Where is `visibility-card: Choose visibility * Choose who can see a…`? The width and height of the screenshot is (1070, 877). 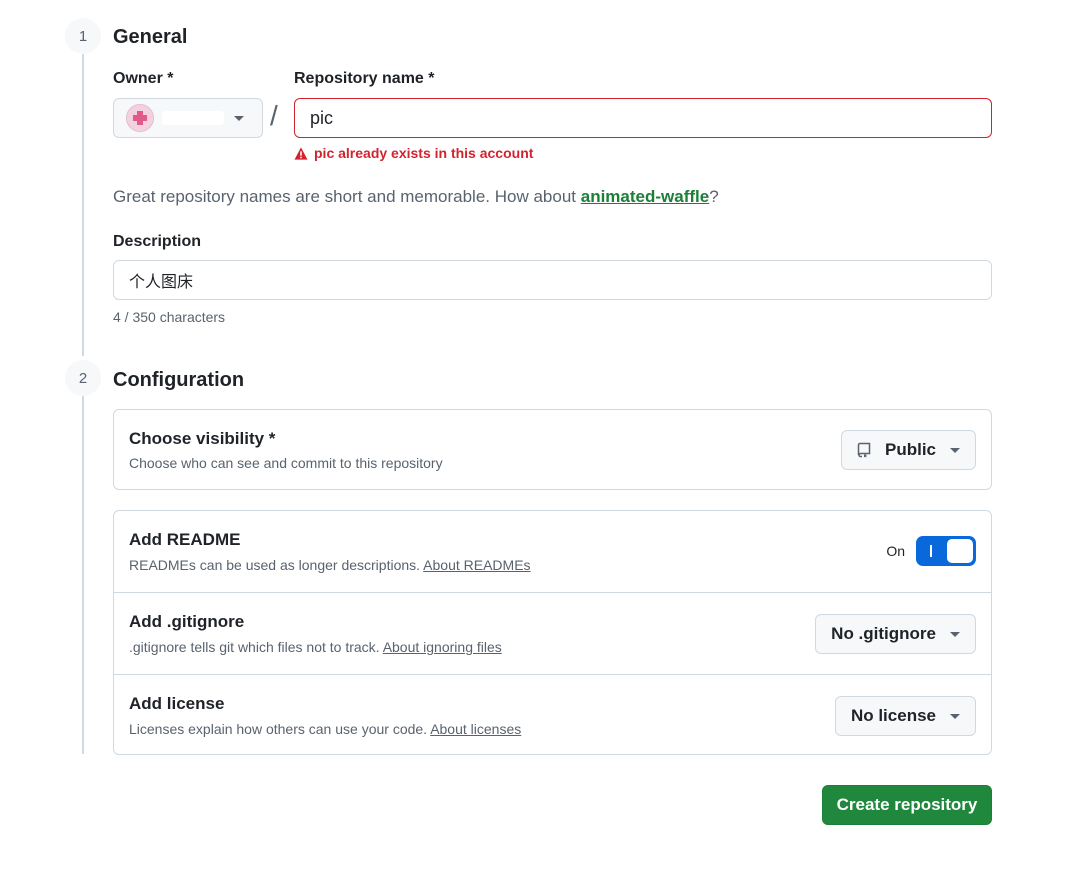
visibility-card: Choose visibility * Choose who can see a… is located at coordinates (552, 449).